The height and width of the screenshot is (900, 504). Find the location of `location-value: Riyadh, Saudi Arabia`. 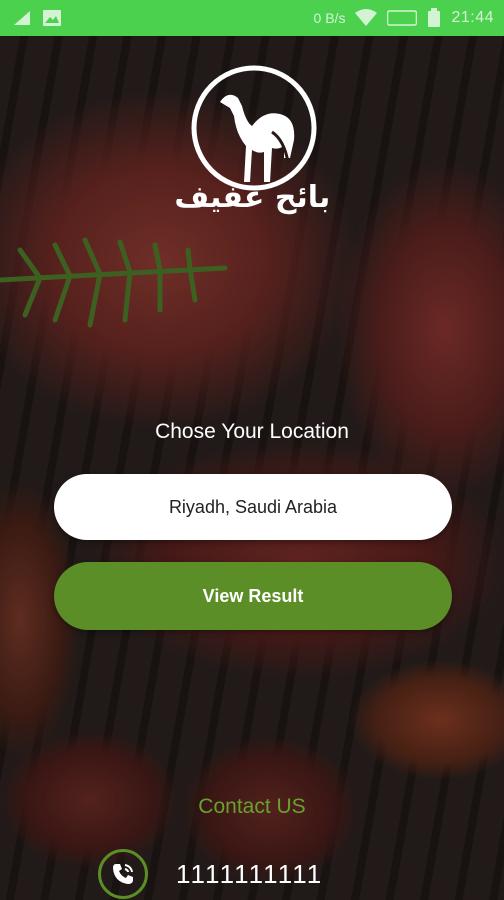

location-value: Riyadh, Saudi Arabia is located at coordinates (253, 506).